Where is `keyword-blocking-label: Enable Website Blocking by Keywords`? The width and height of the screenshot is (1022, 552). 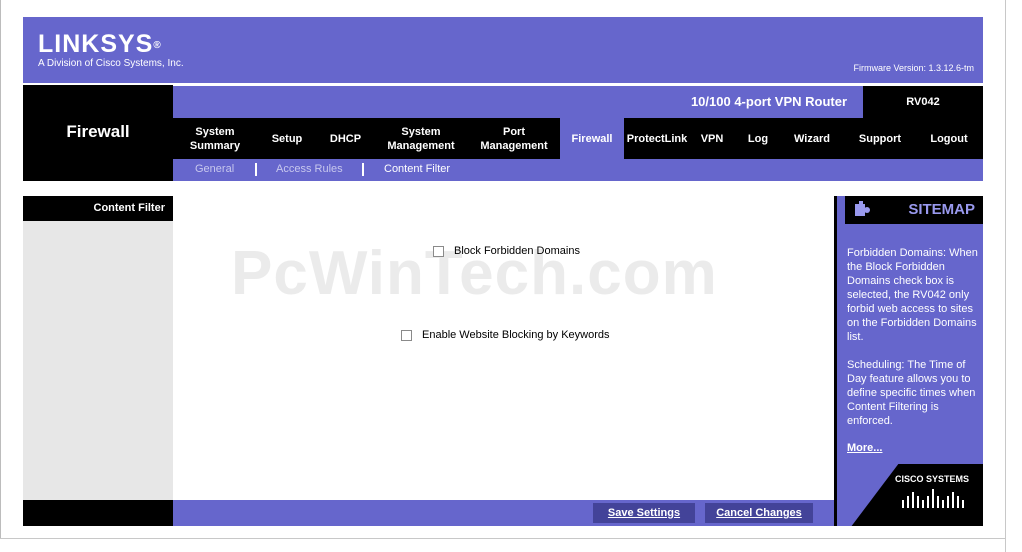 keyword-blocking-label: Enable Website Blocking by Keywords is located at coordinates (516, 335).